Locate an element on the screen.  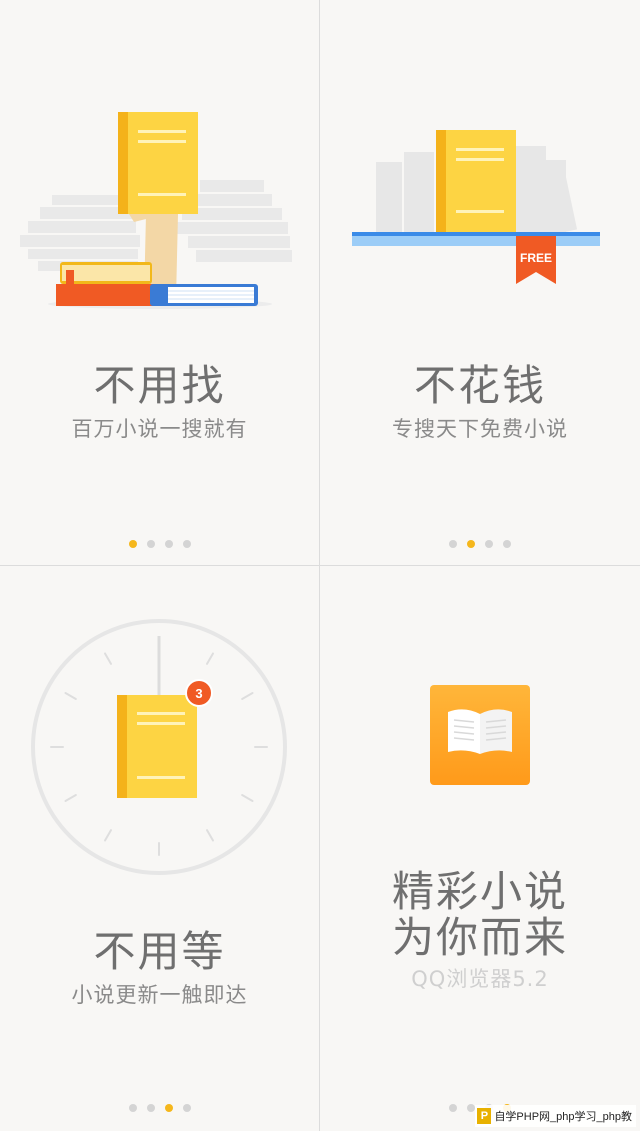
horizontal-divider is located at coordinates (320, 565).